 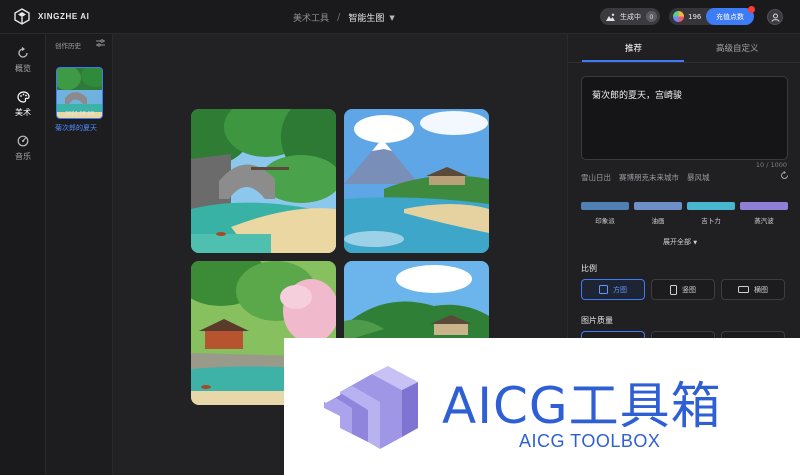 I want to click on breadcrumb: 美术工具 / 智能生图 ▼, so click(x=344, y=17).